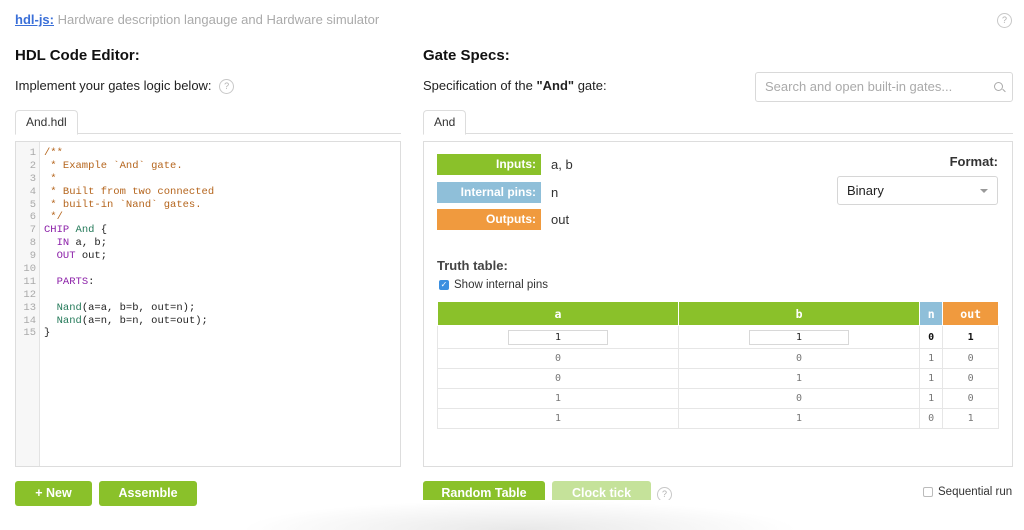 The image size is (1024, 530). Describe the element at coordinates (88, 243) in the screenshot. I see `code-token: a, b;` at that location.